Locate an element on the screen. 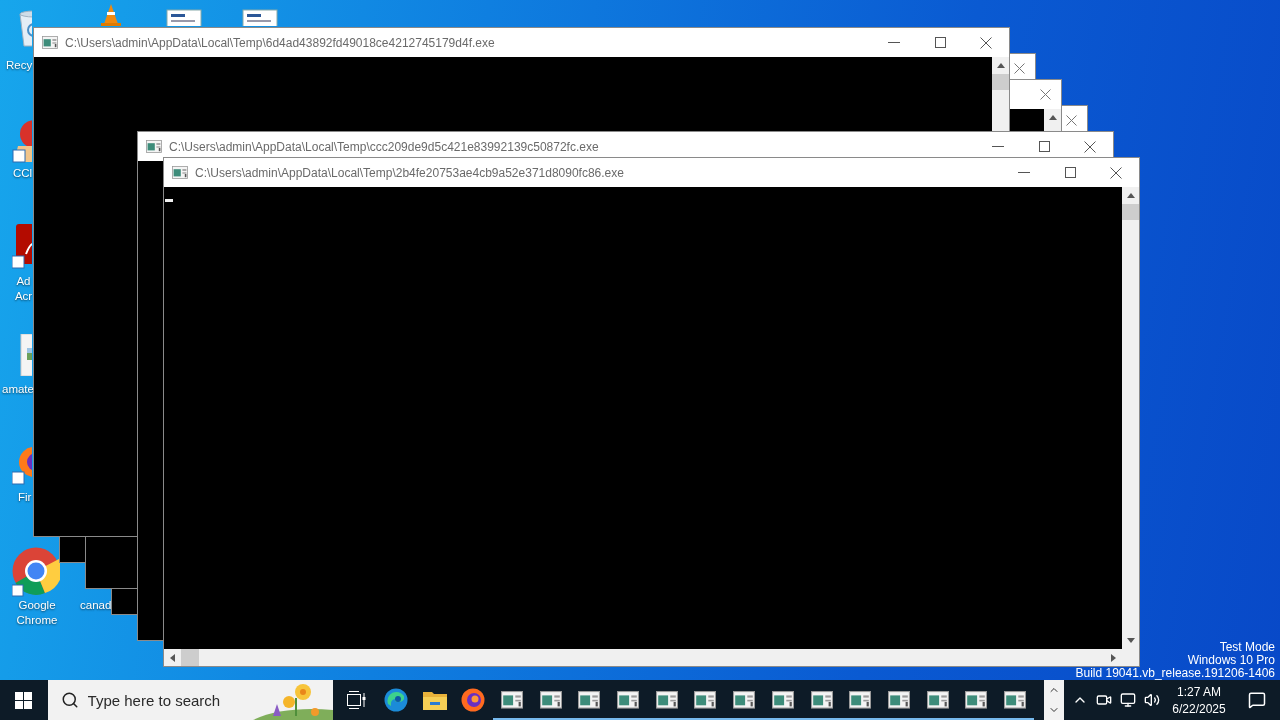  window-title: C:\Users\admin\AppData\Local\Temp\ccc209de9d5c421e83992139c50872fc.exe is located at coordinates (384, 146).